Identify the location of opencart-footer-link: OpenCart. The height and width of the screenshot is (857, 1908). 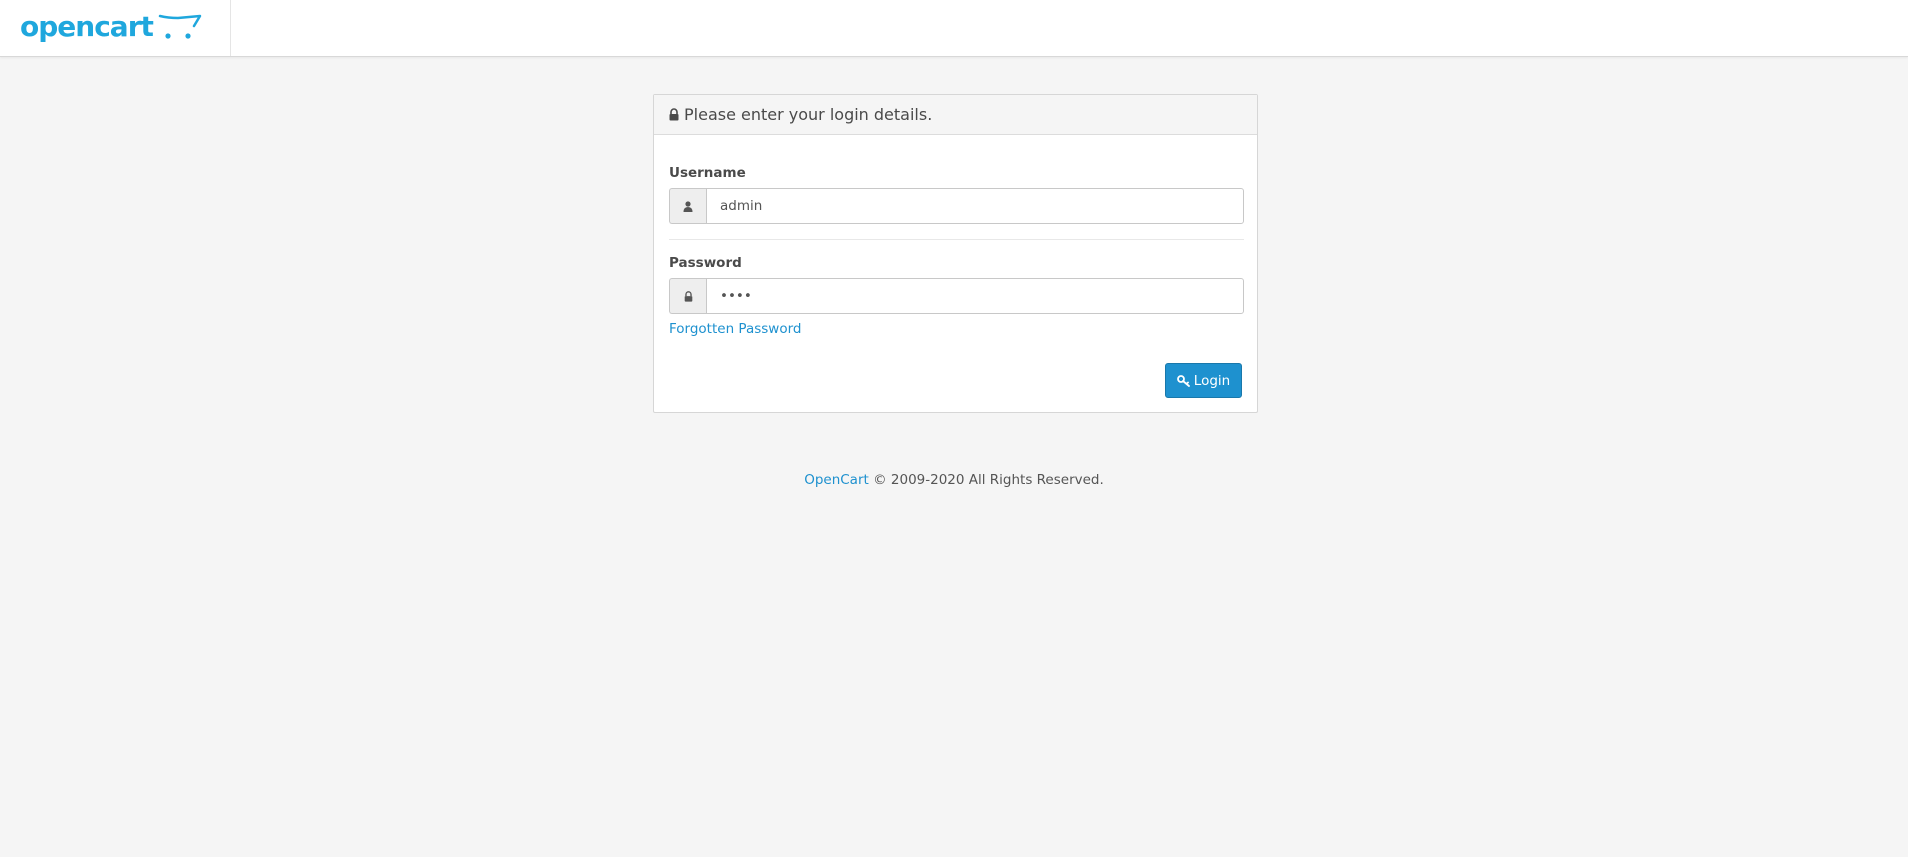
(836, 480).